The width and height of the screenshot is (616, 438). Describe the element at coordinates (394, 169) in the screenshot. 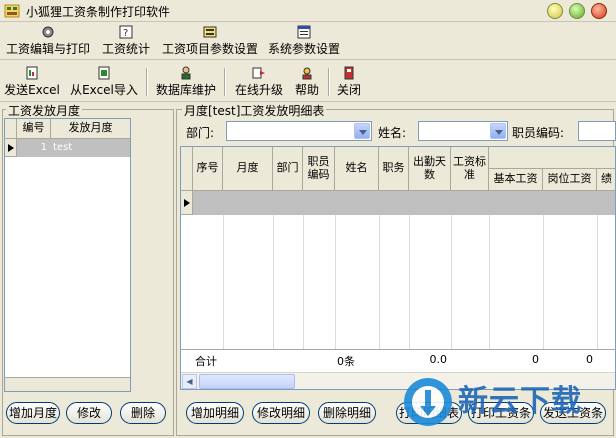

I see `column-header: 职务` at that location.